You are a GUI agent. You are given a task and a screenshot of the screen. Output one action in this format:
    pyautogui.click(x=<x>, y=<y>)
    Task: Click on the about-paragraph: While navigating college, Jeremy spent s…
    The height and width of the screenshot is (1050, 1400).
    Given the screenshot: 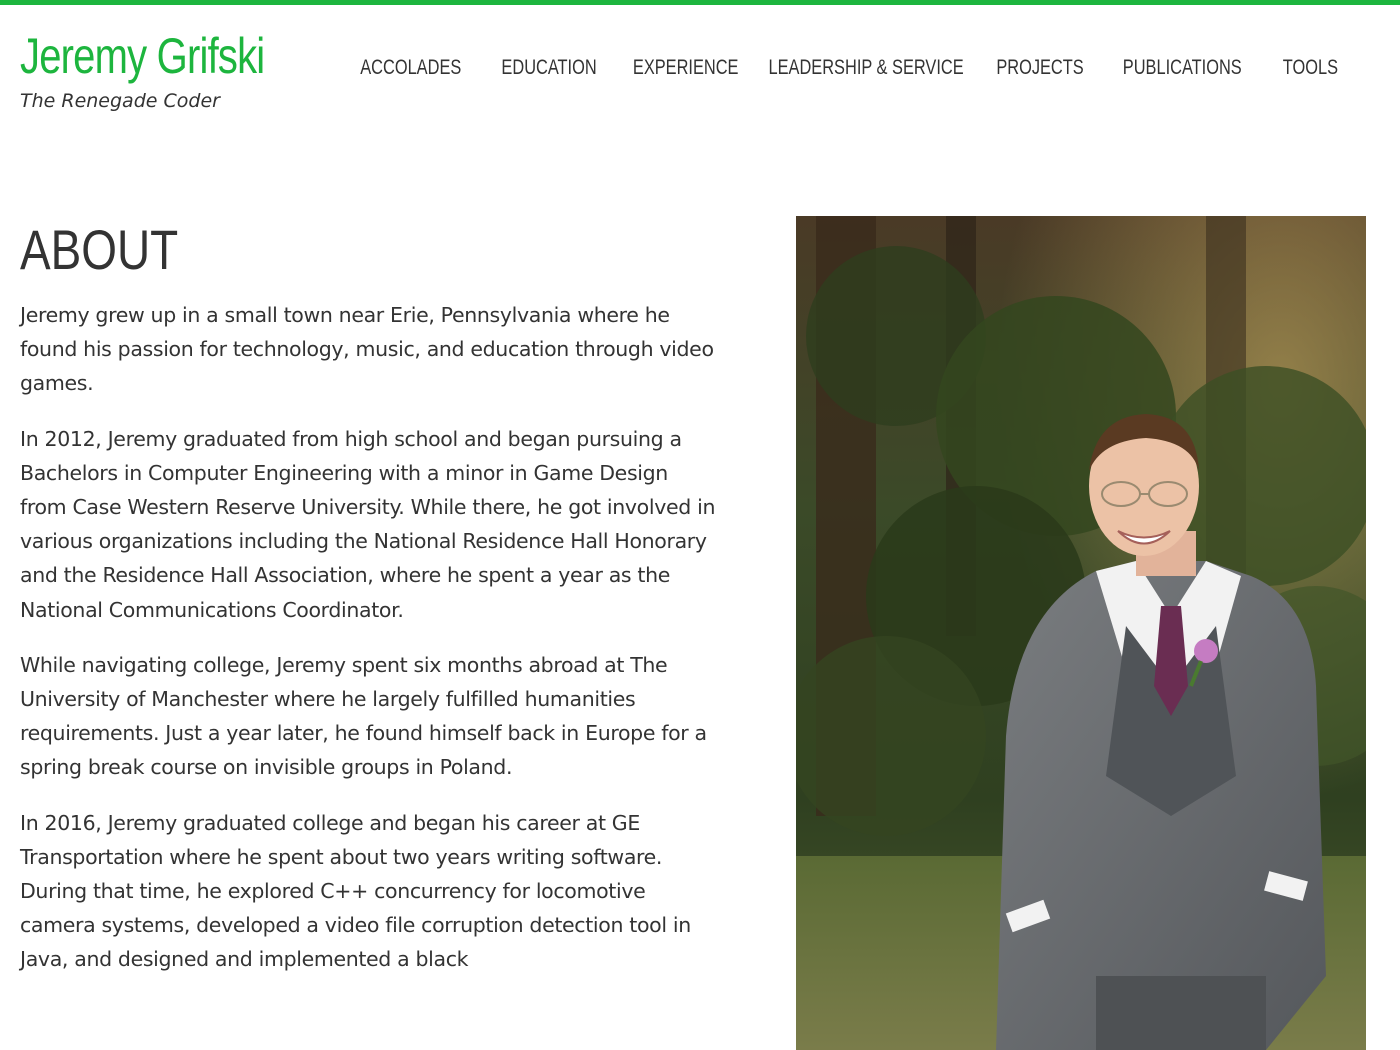 What is the action you would take?
    pyautogui.click(x=363, y=716)
    